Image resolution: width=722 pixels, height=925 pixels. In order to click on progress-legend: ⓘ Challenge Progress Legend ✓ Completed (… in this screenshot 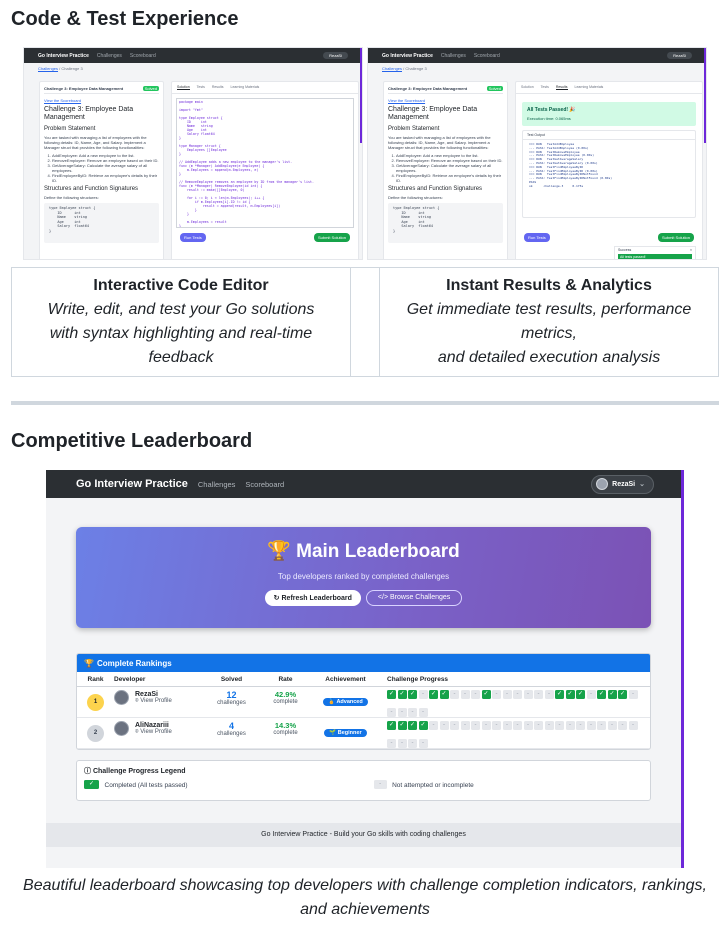, I will do `click(363, 780)`.